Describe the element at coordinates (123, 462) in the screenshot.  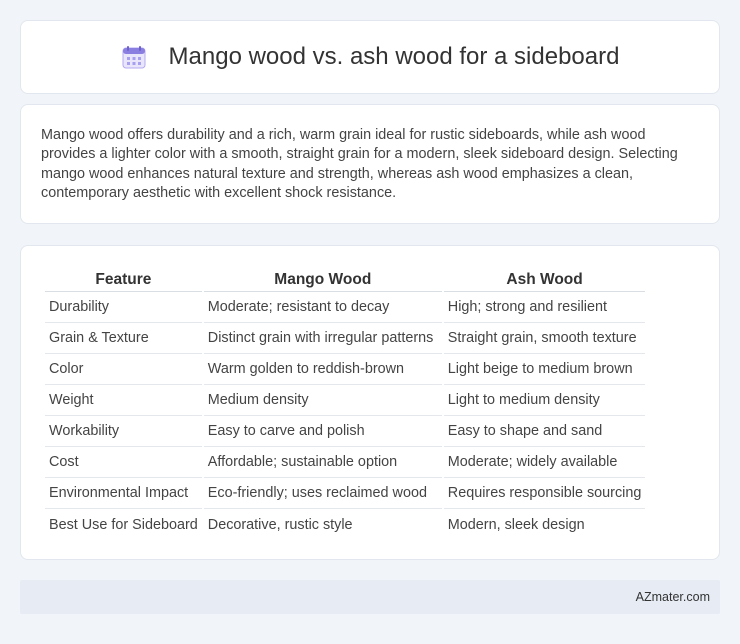
I see `feature-cell: Cost` at that location.